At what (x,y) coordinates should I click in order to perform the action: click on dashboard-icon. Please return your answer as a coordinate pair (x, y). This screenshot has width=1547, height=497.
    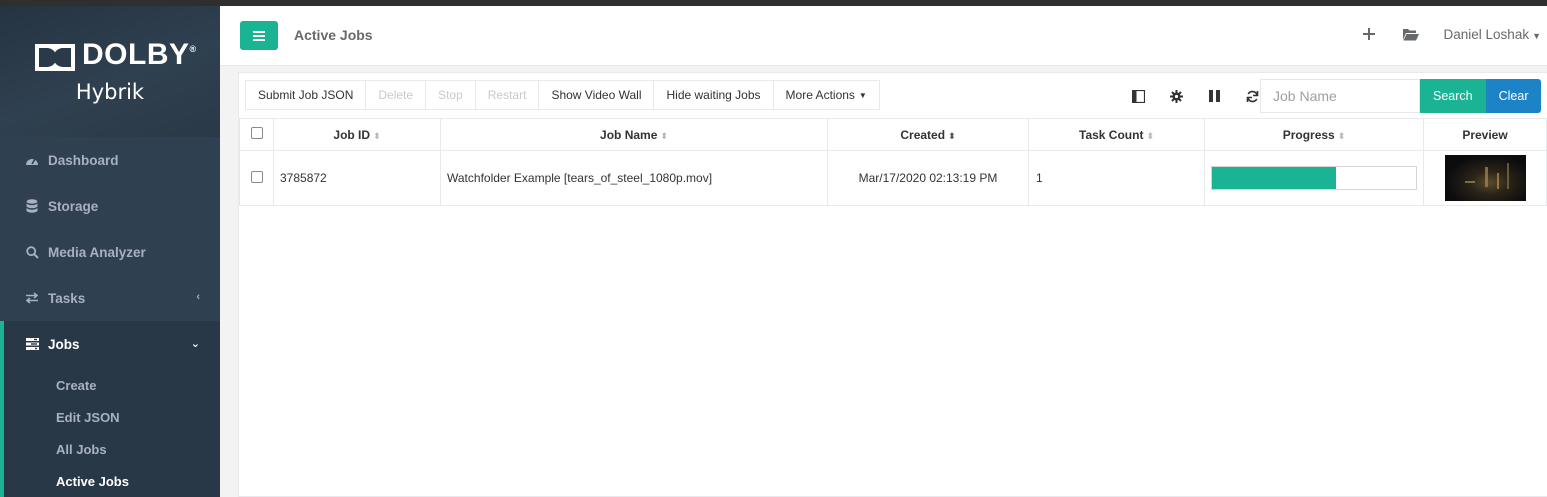
    Looking at the image, I should click on (32, 160).